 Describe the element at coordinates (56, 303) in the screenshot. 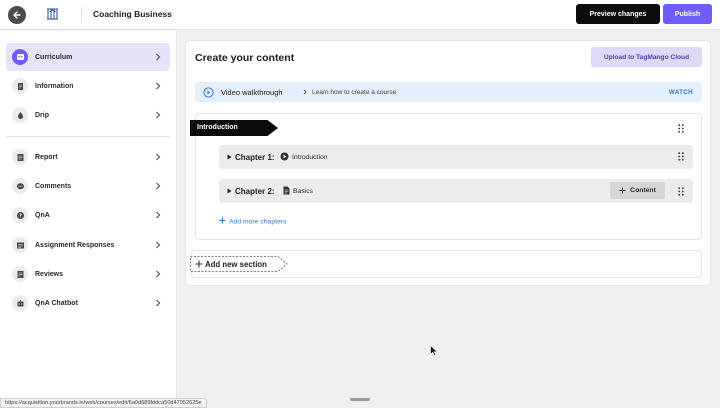

I see `sidebar-item-label: QnA Chatbot` at that location.